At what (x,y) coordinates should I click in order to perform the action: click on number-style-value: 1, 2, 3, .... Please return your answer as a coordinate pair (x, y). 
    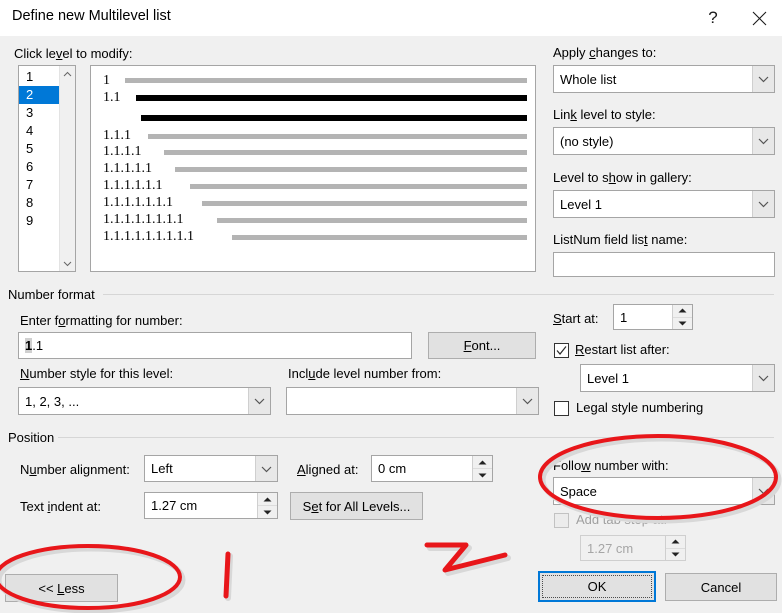
    Looking at the image, I should click on (52, 401).